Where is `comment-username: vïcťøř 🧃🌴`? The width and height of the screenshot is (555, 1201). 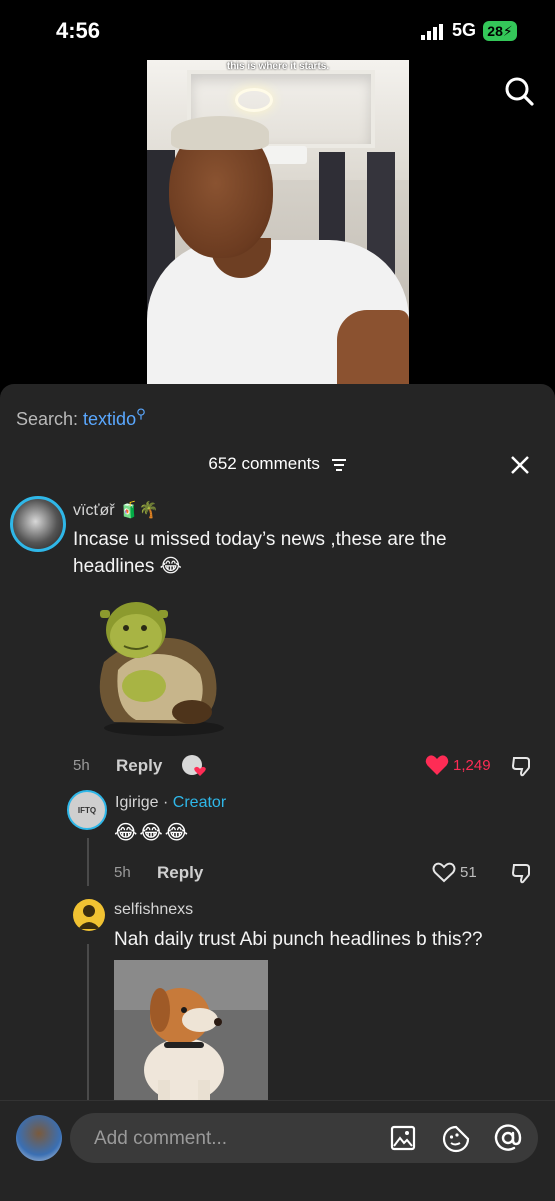
comment-username: vïcťøř 🧃🌴 is located at coordinates (116, 510).